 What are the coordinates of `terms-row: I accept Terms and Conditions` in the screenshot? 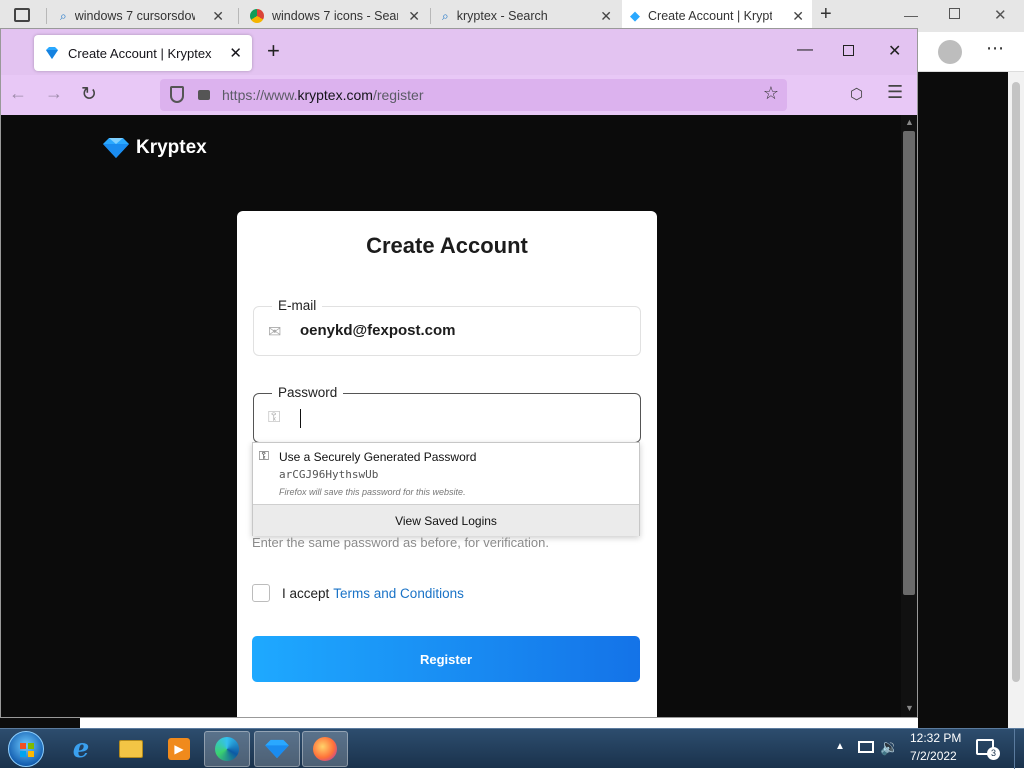 It's located at (358, 593).